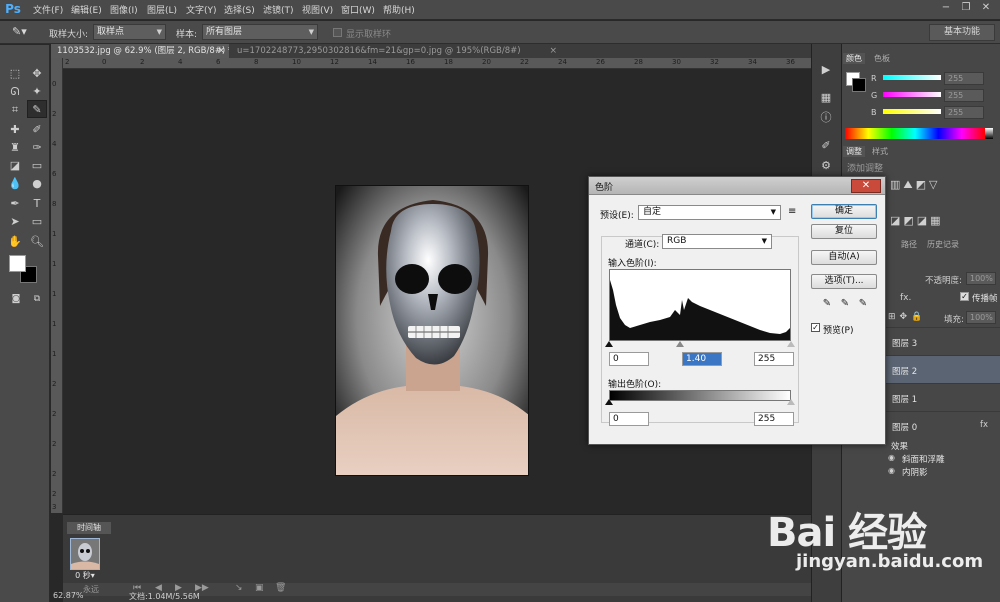 The height and width of the screenshot is (602, 1000). Describe the element at coordinates (278, 9) in the screenshot. I see `menu-filter: 滤镜(T)` at that location.